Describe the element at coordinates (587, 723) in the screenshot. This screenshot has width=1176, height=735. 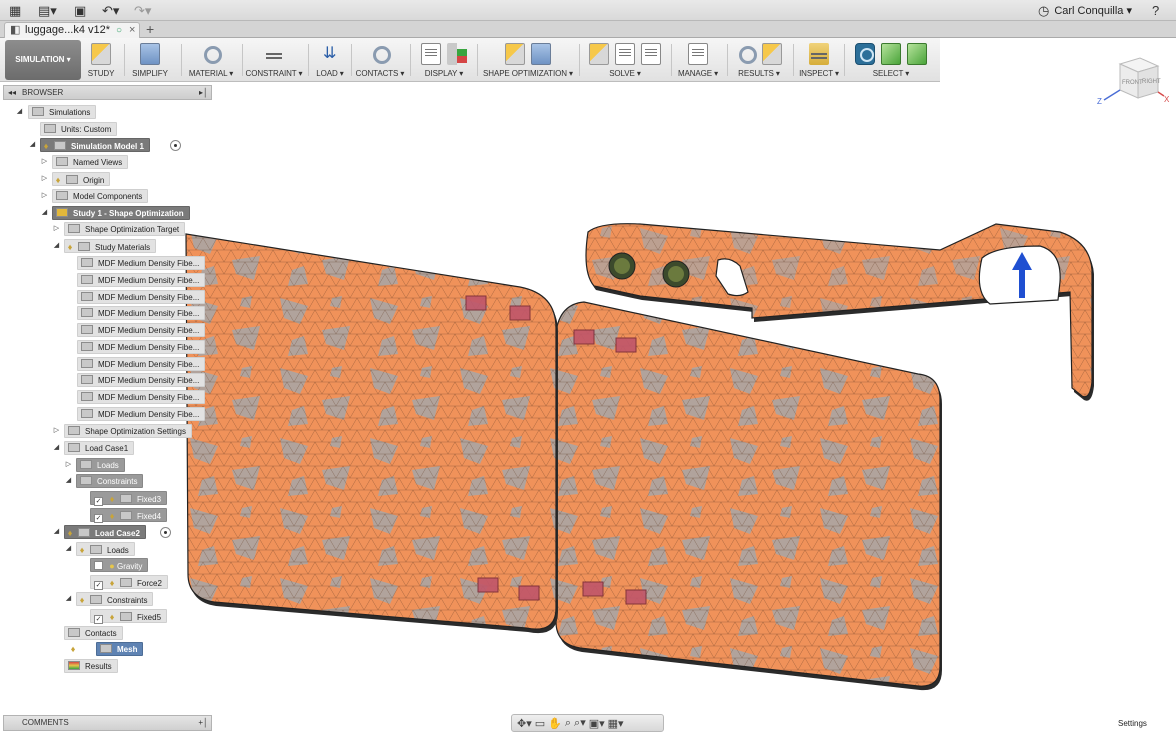
I see `navigation-bar: ✥▾ ▭ ✋ ⌕ ⌕▾ ▣▾ ▦▾` at that location.